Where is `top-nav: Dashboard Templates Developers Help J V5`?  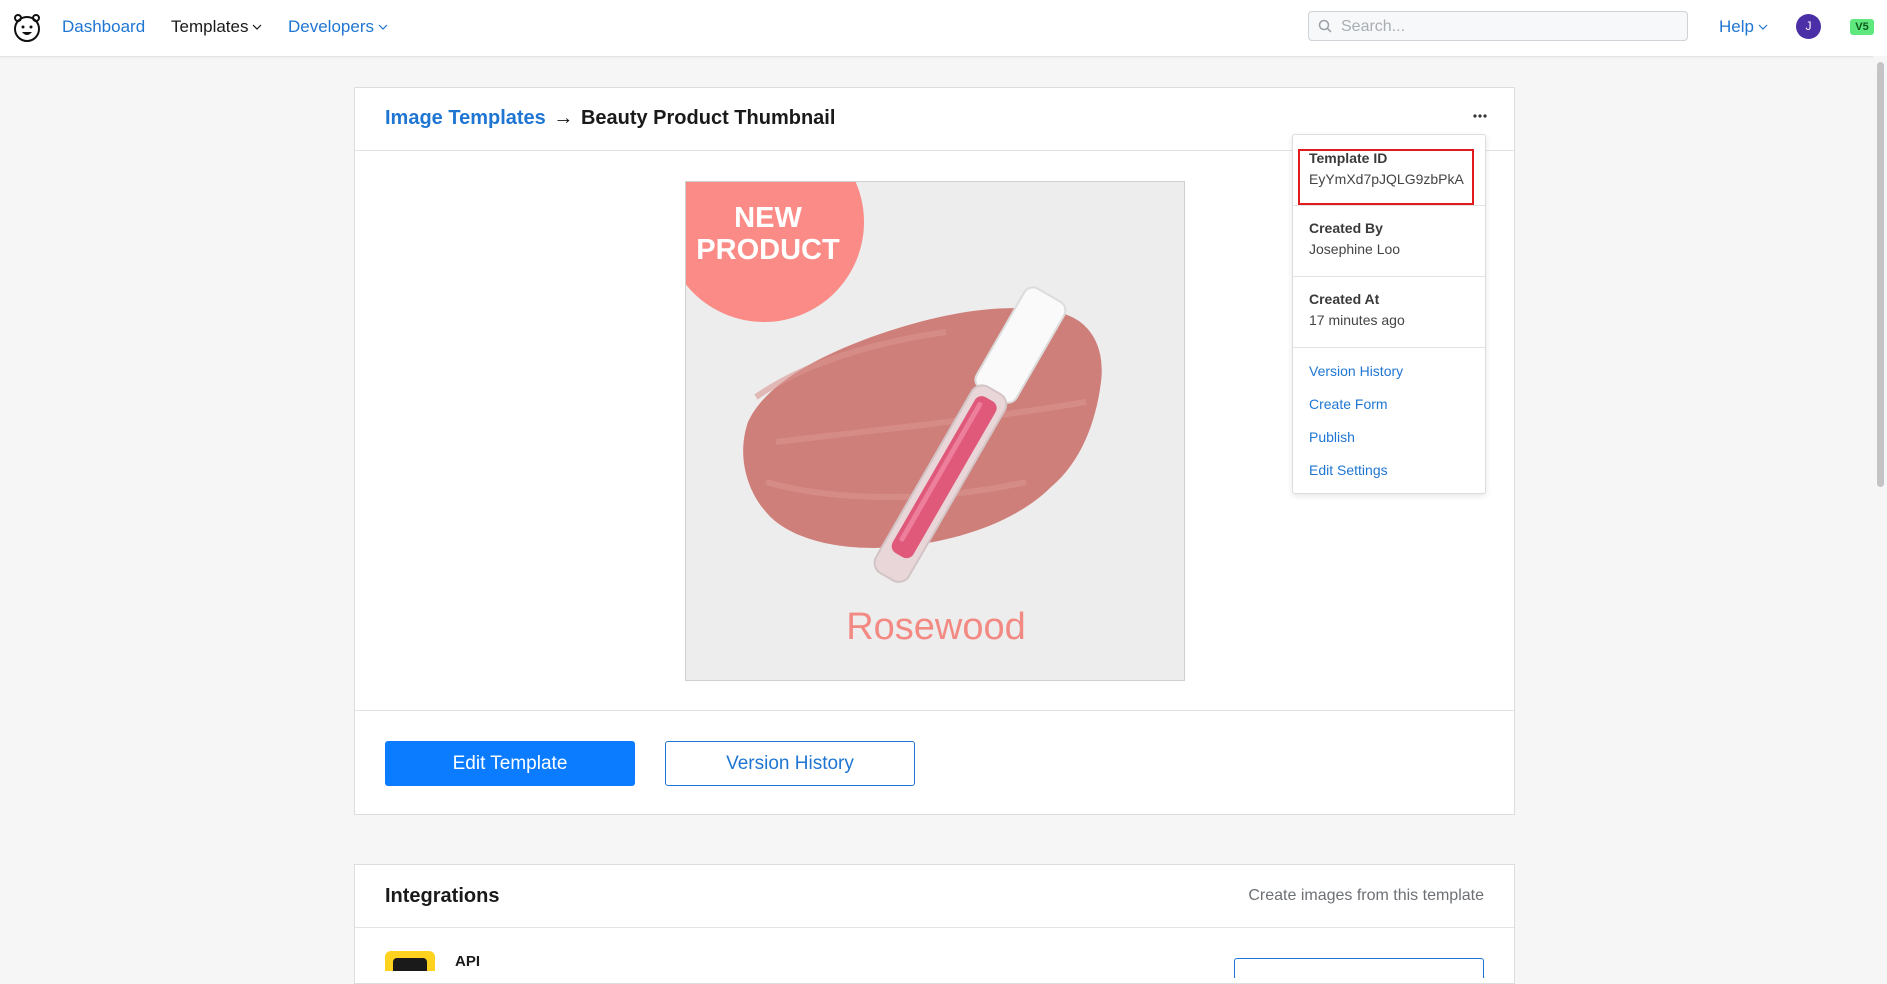
top-nav: Dashboard Templates Developers Help J V5 is located at coordinates (943, 28).